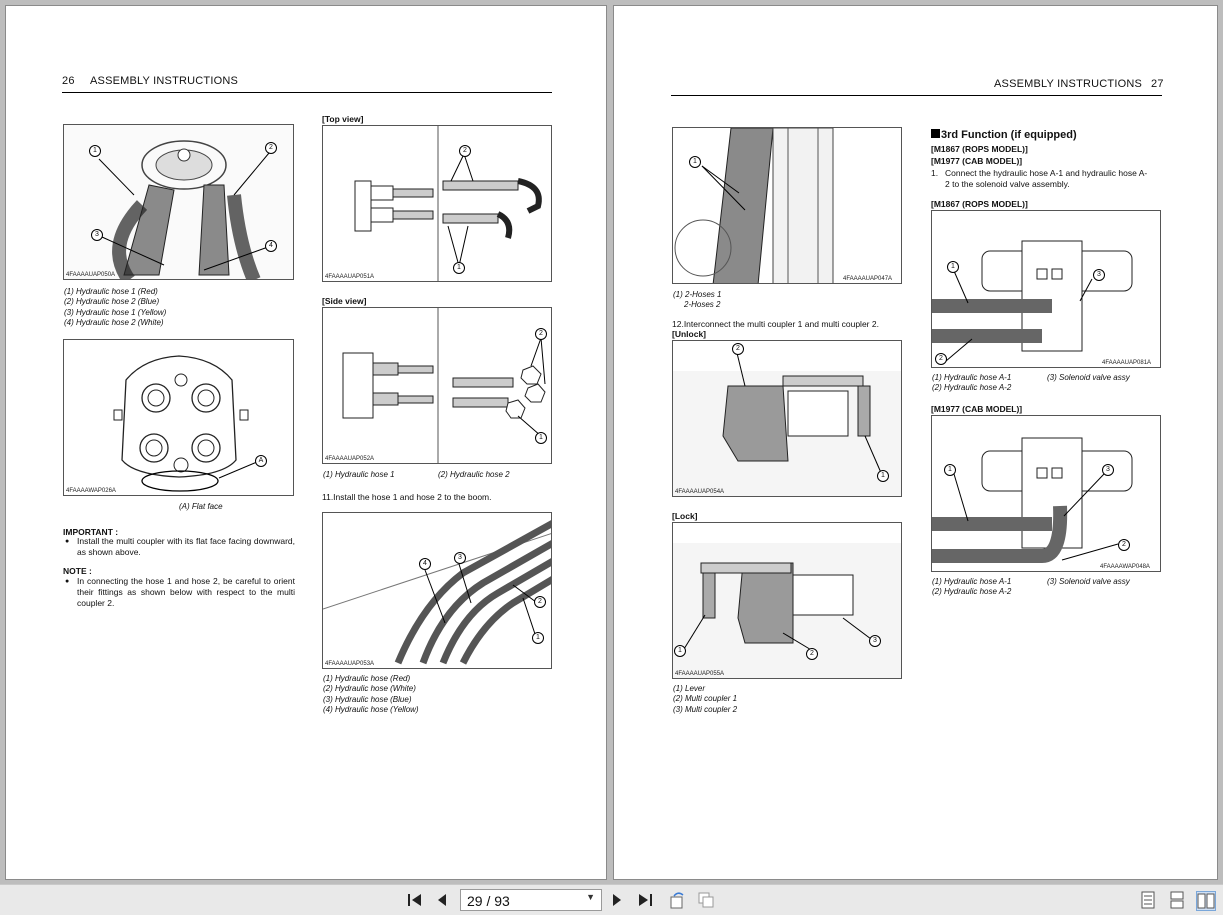  Describe the element at coordinates (868, 279) in the screenshot. I see `figure-code: 4FAAAAUAP047A` at that location.